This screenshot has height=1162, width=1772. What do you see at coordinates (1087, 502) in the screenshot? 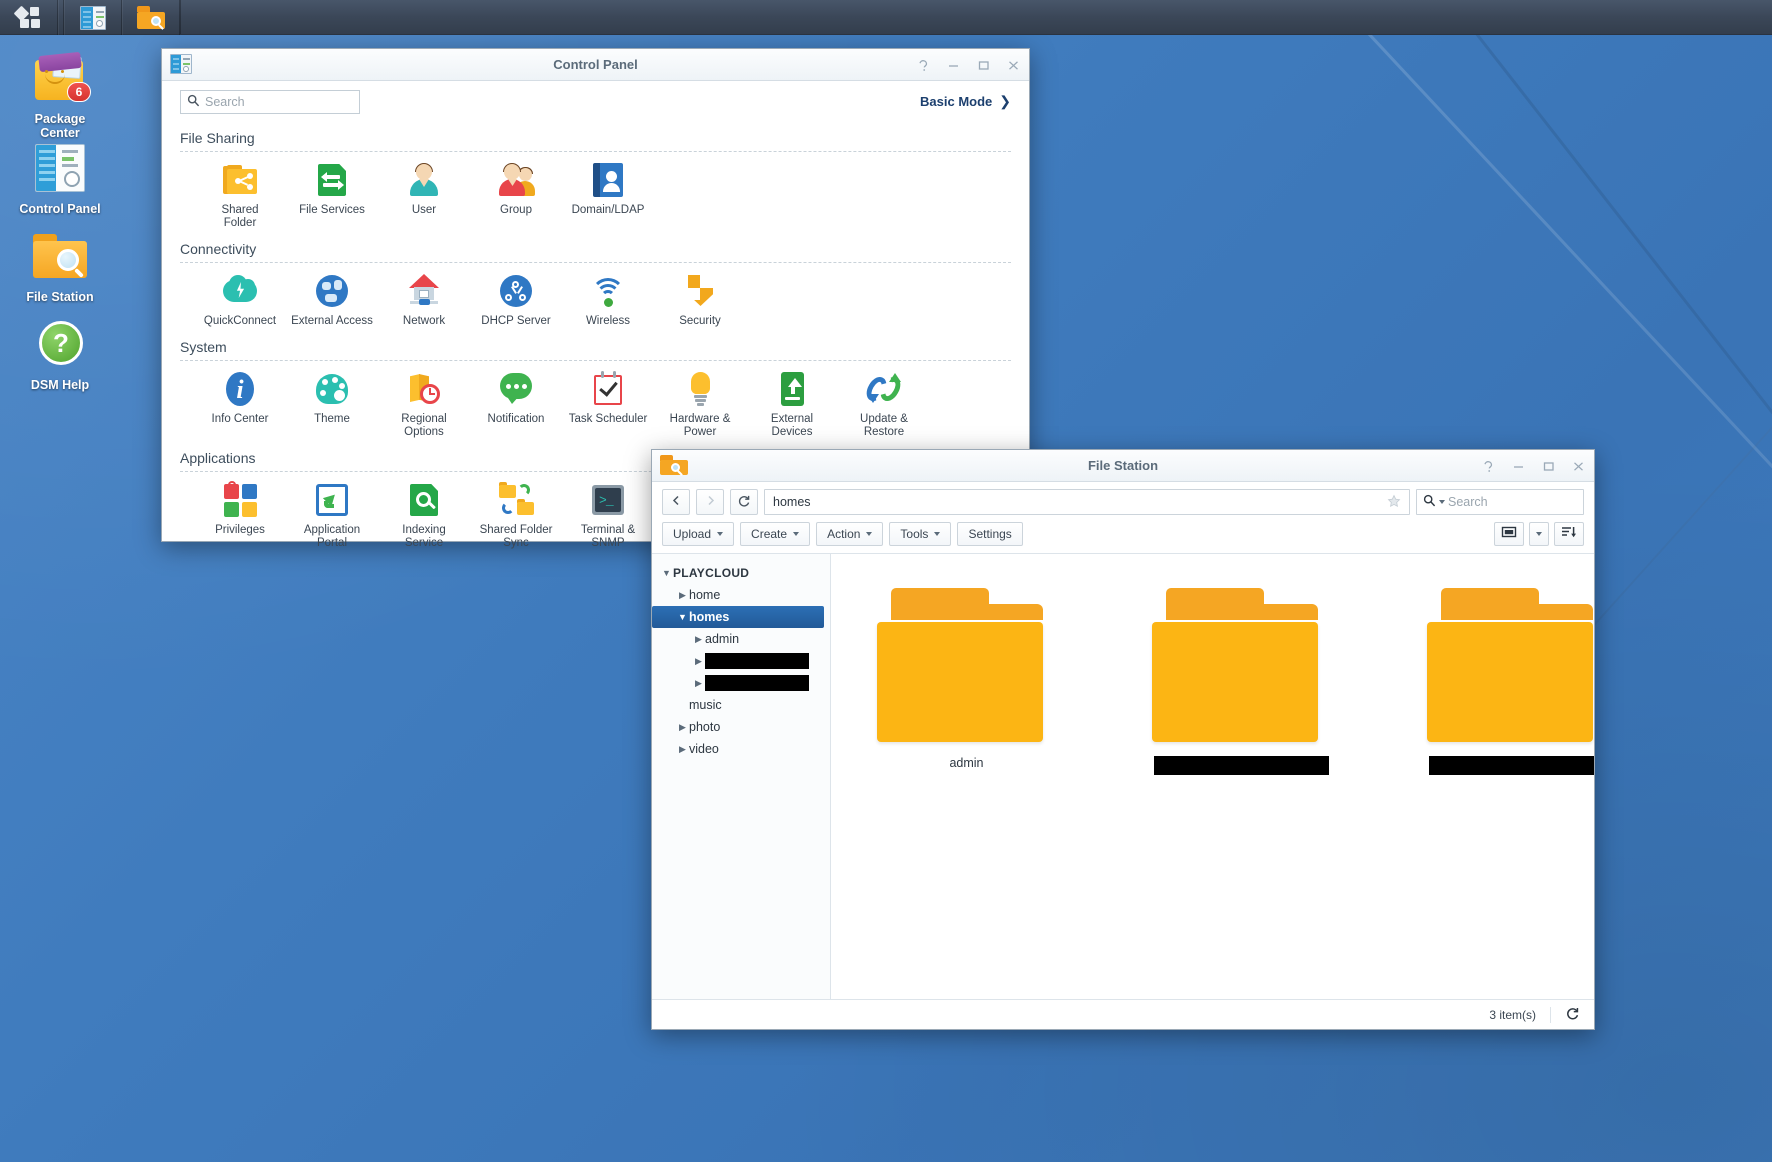
I see `path-input: homes` at bounding box center [1087, 502].